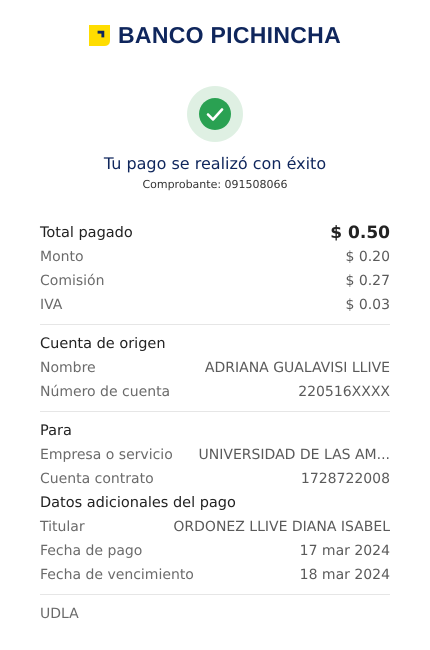  What do you see at coordinates (72, 281) in the screenshot?
I see `detail-label: Comisión` at bounding box center [72, 281].